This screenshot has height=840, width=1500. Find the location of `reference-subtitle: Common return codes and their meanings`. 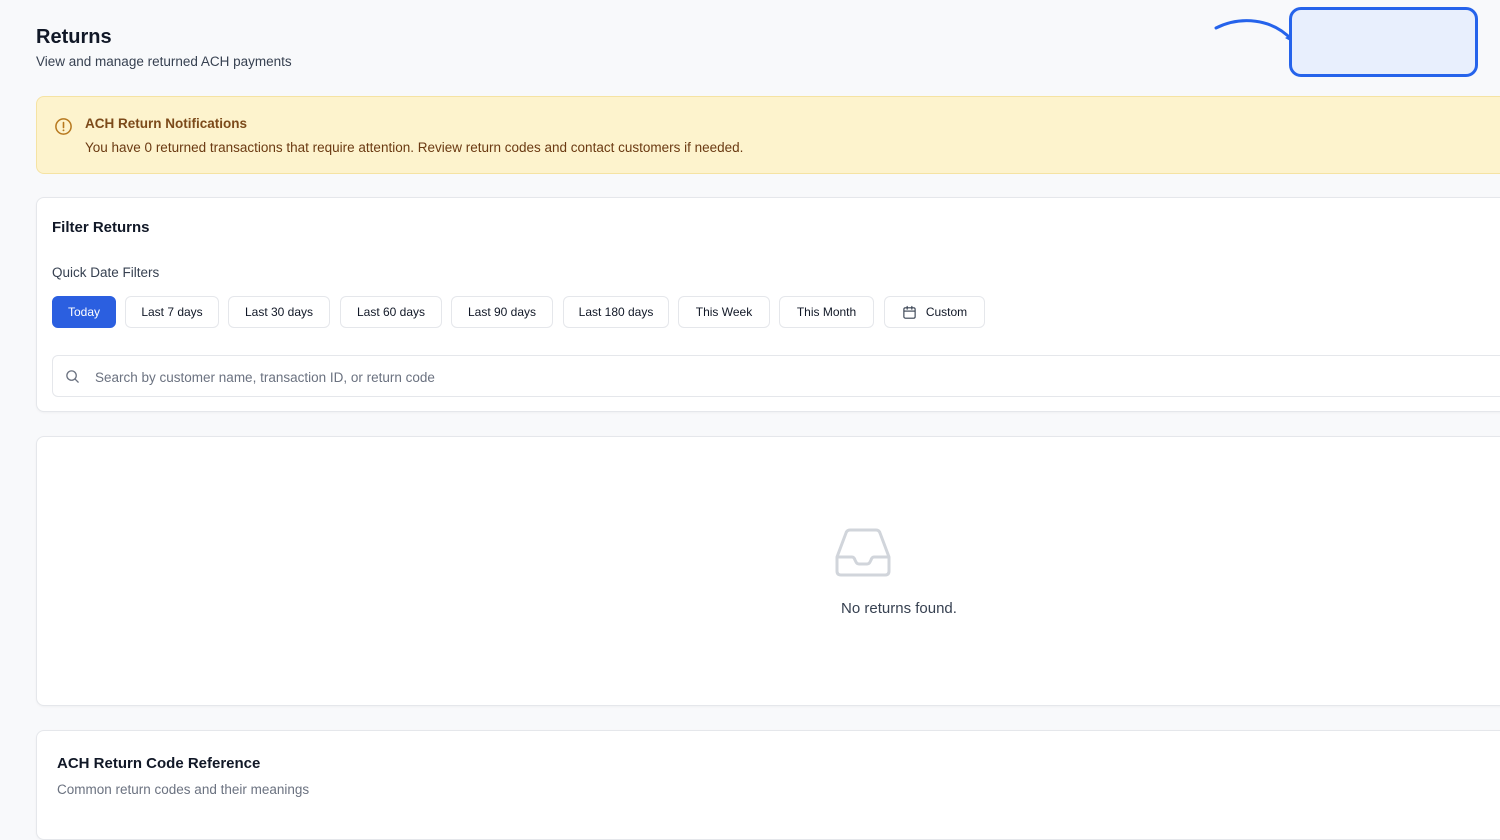

reference-subtitle: Common return codes and their meanings is located at coordinates (183, 789).